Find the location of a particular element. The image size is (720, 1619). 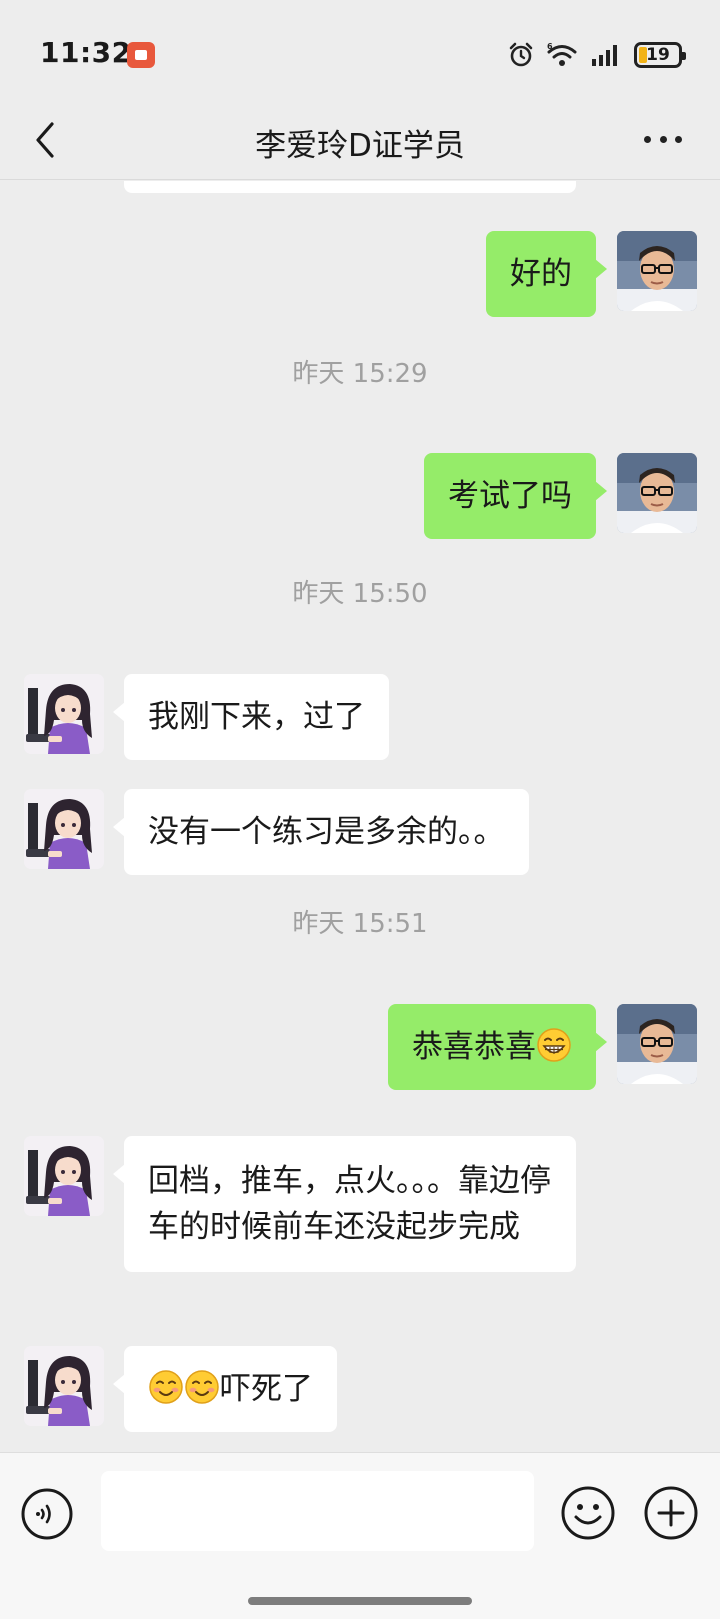

input-bar is located at coordinates (360, 1535).